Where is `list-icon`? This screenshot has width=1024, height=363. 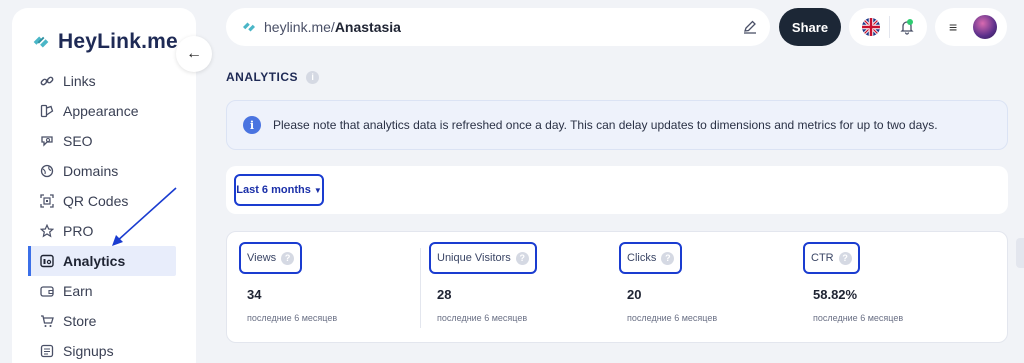
list-icon is located at coordinates (47, 351).